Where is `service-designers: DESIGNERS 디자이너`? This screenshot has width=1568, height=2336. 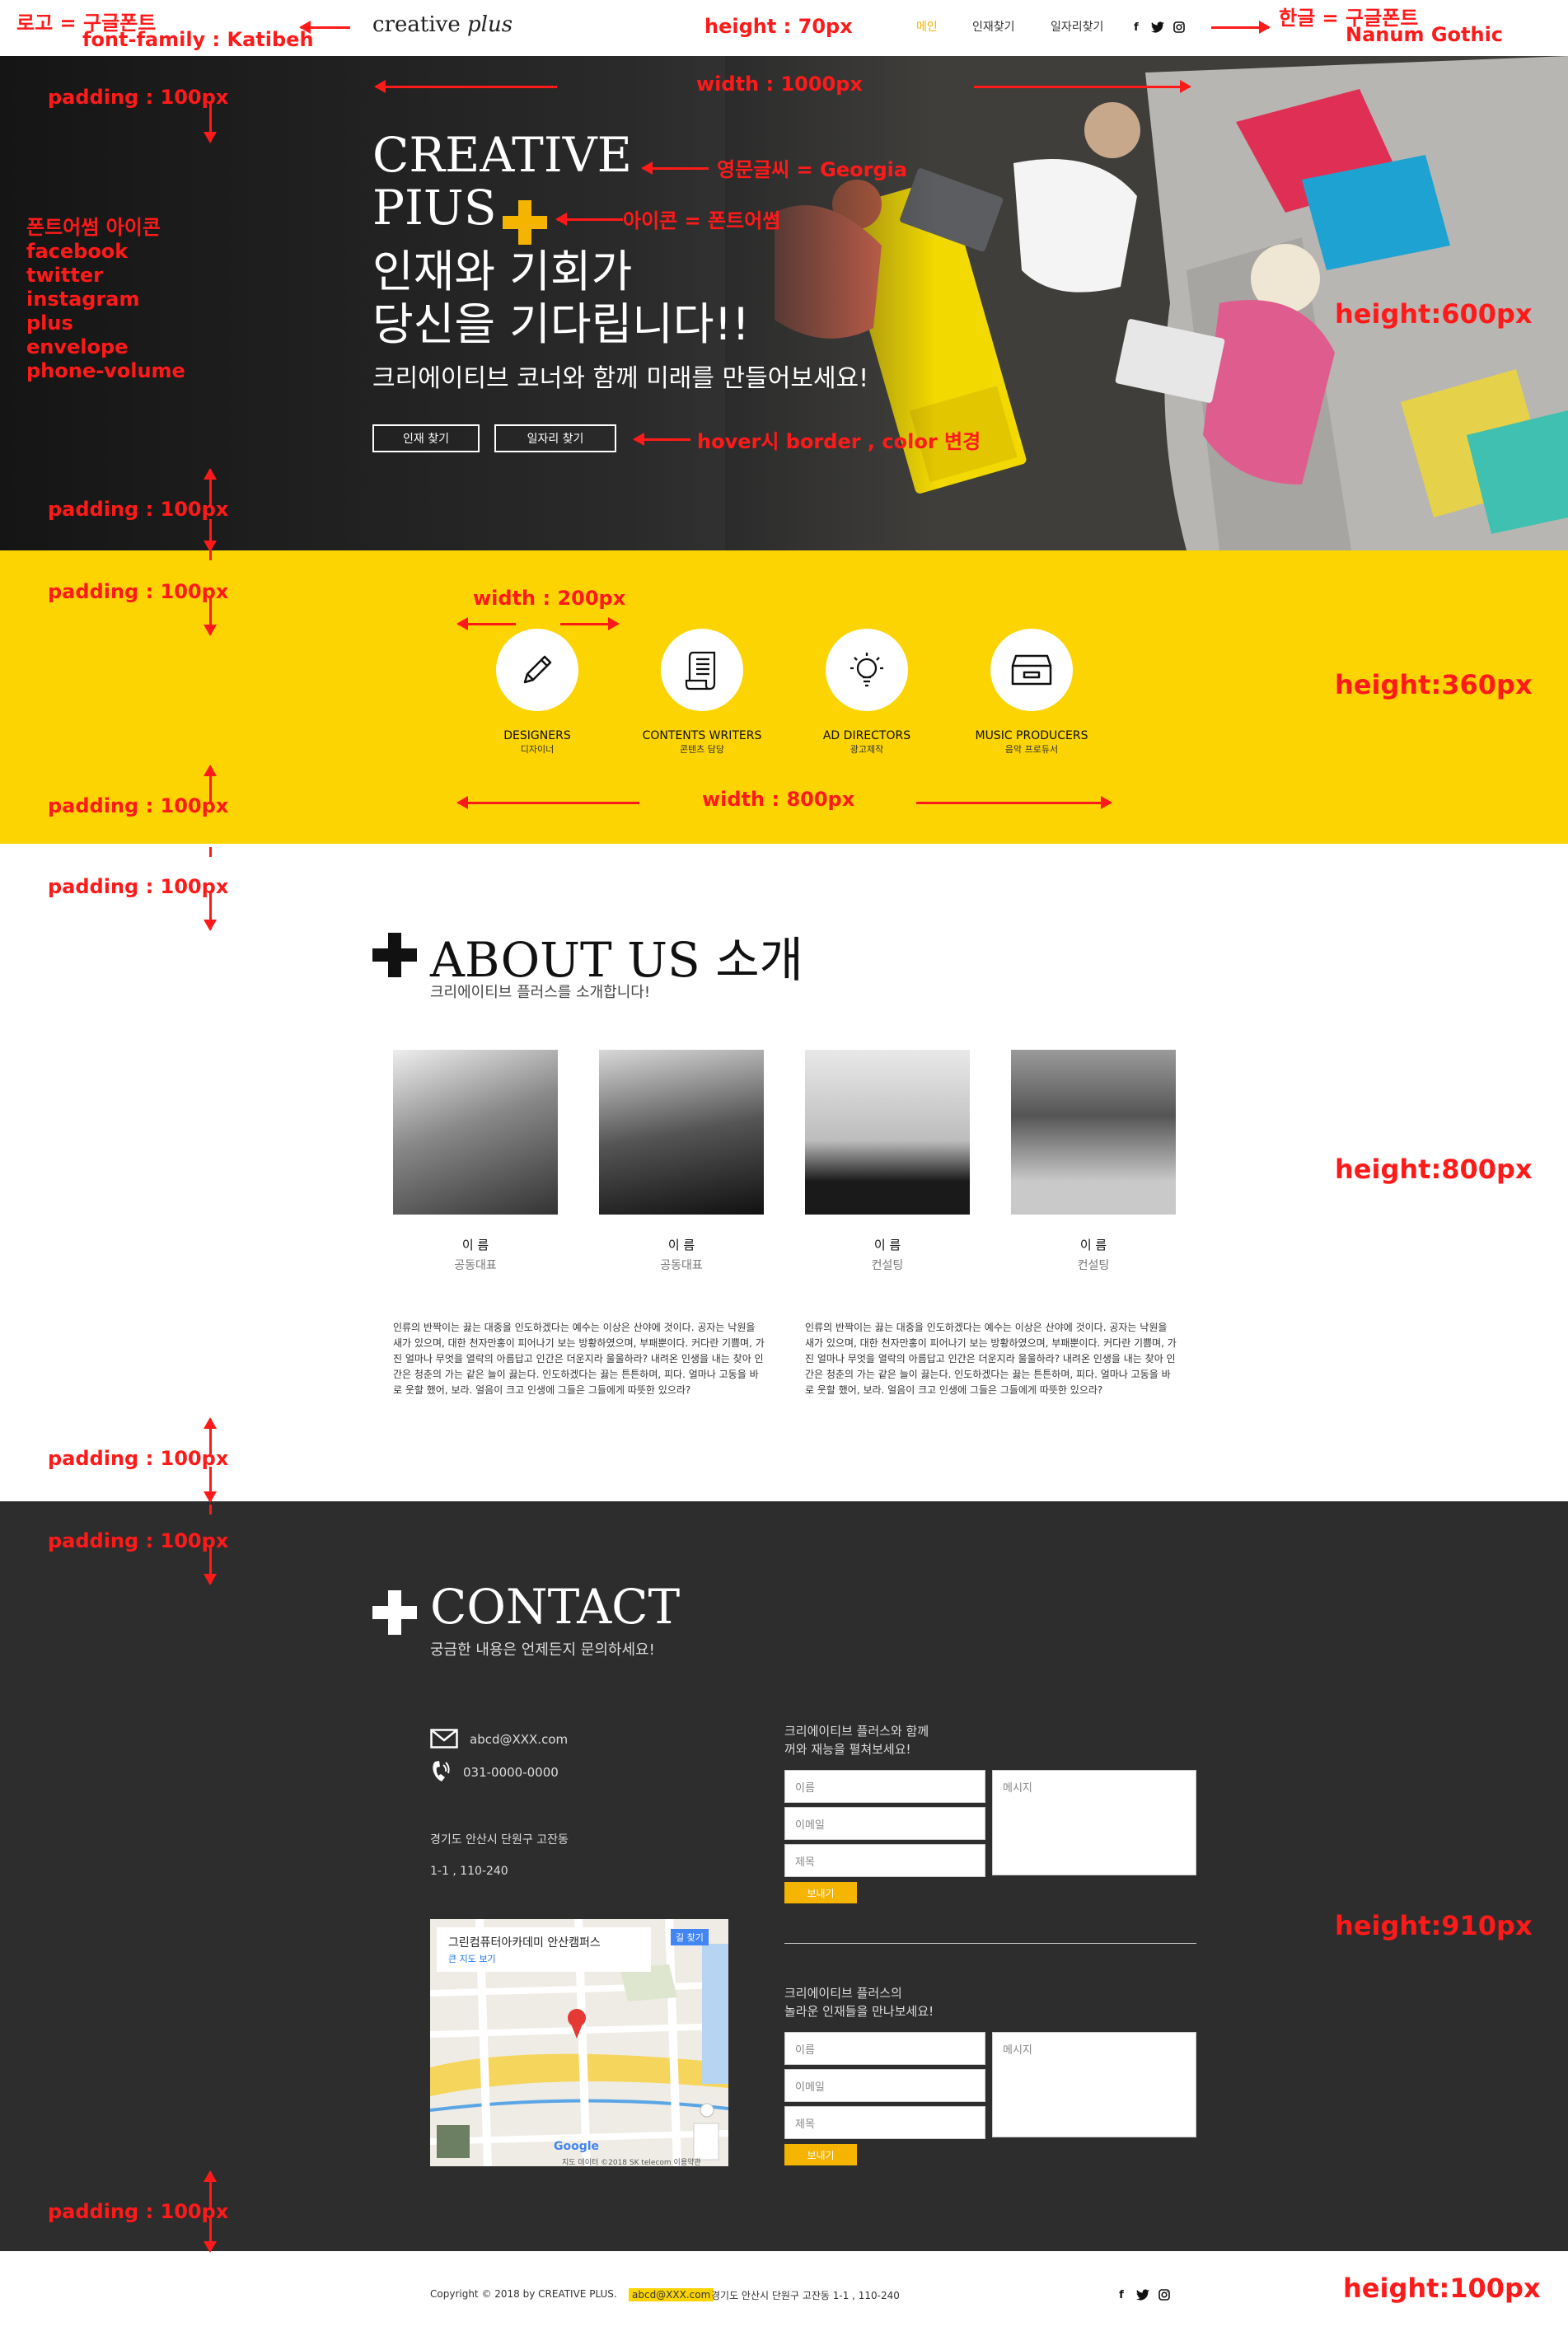
service-designers: DESIGNERS 디자이너 is located at coordinates (538, 692).